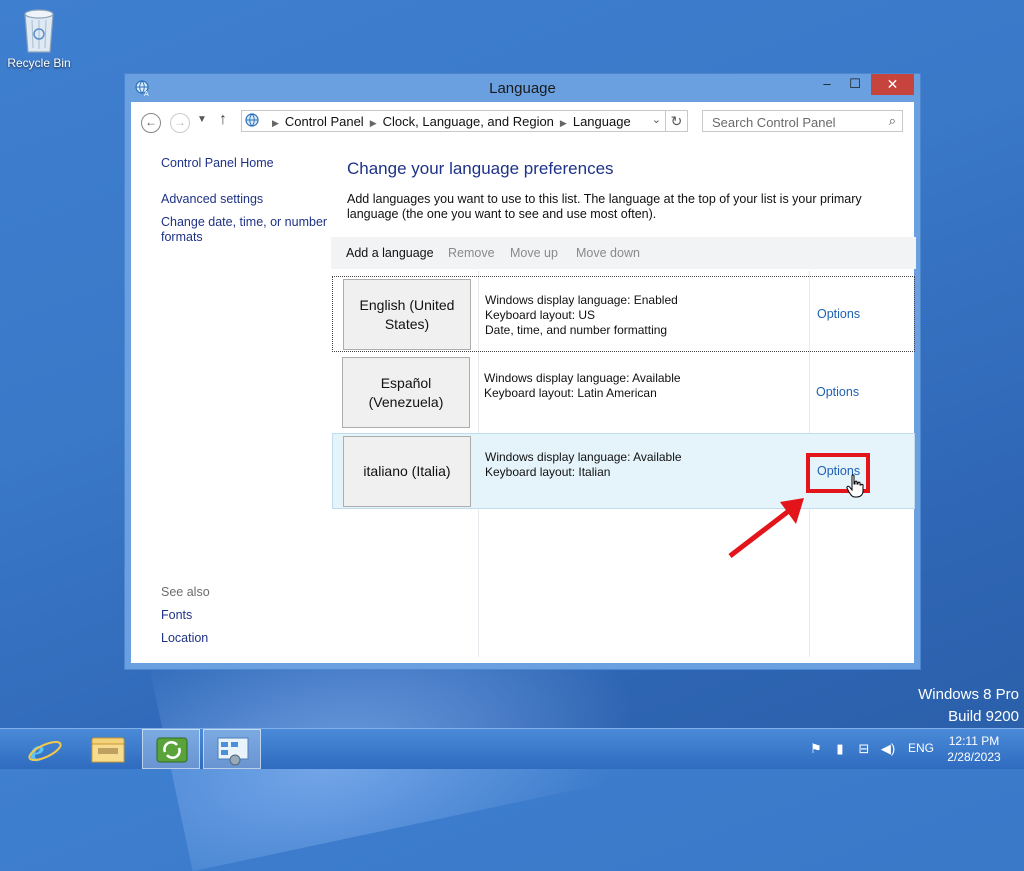 The width and height of the screenshot is (1024, 871). I want to click on close-button: ✕, so click(892, 84).